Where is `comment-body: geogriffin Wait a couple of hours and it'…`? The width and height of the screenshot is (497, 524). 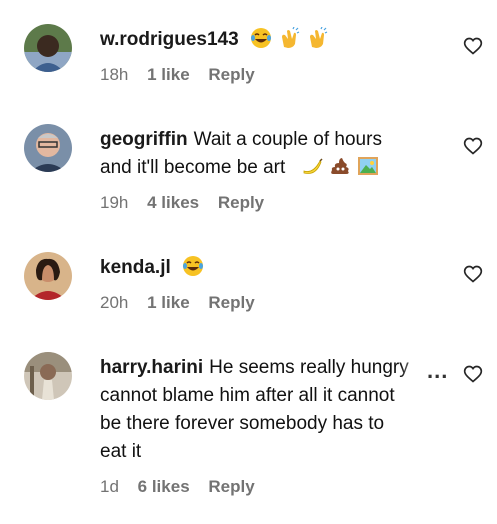
comment-body: geogriffin Wait a couple of hours and it'… is located at coordinates (270, 170).